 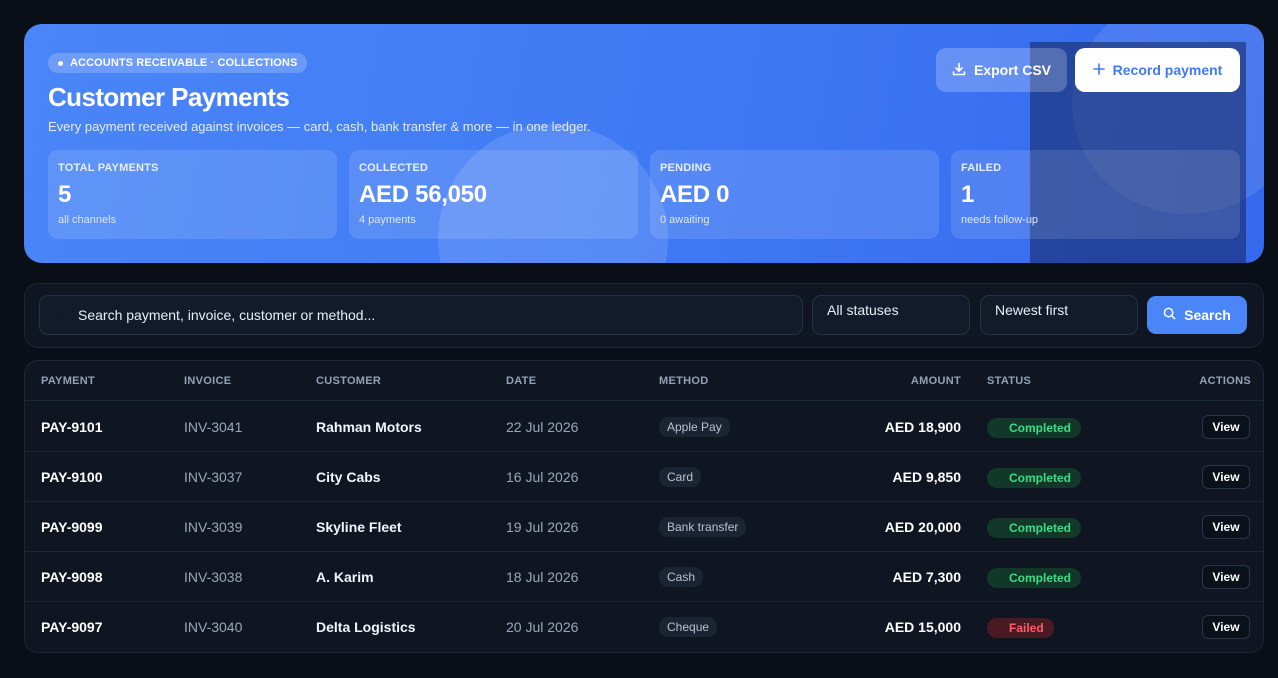 What do you see at coordinates (1012, 70) in the screenshot?
I see `export-label: Export CSV` at bounding box center [1012, 70].